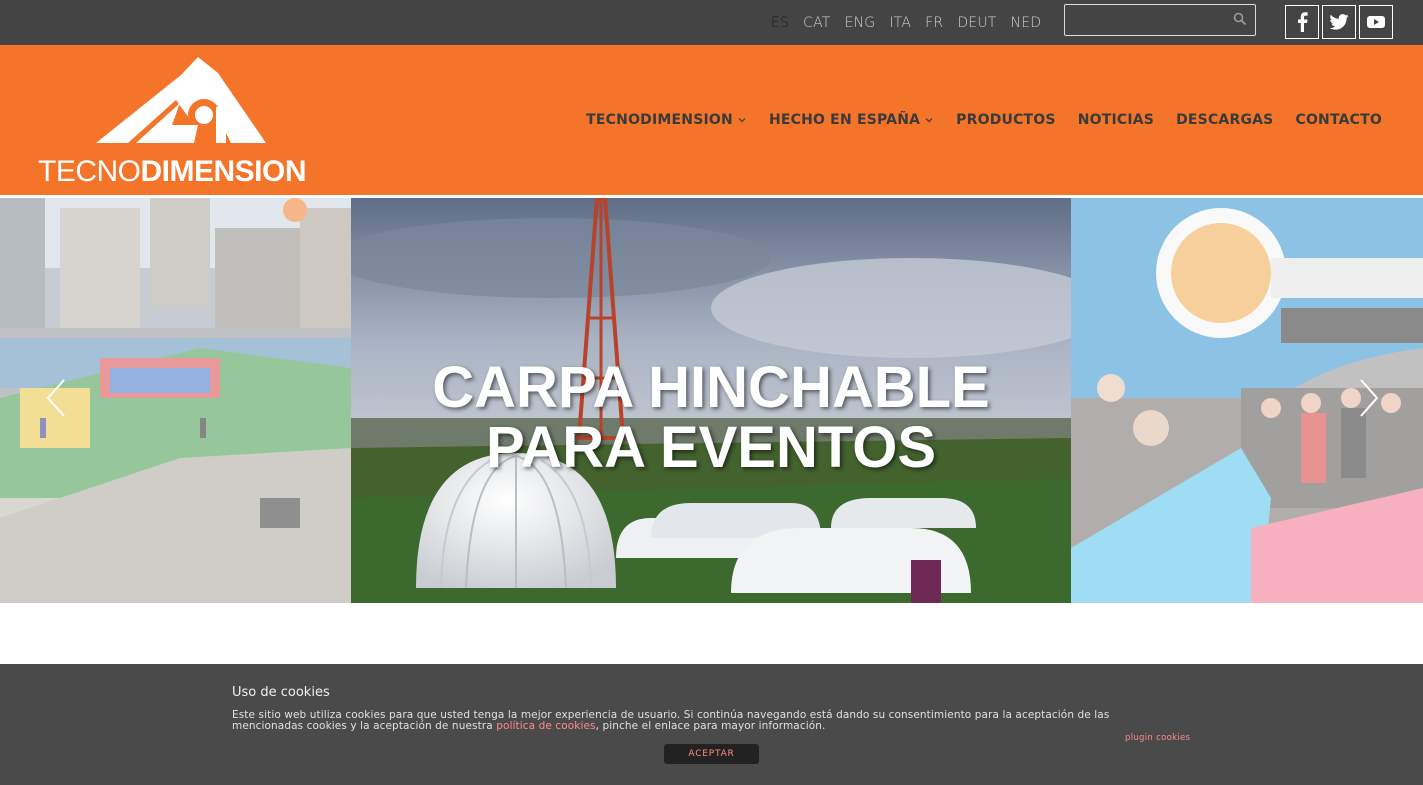 The image size is (1423, 785). I want to click on logo: TECNODIMENSION, so click(171, 122).